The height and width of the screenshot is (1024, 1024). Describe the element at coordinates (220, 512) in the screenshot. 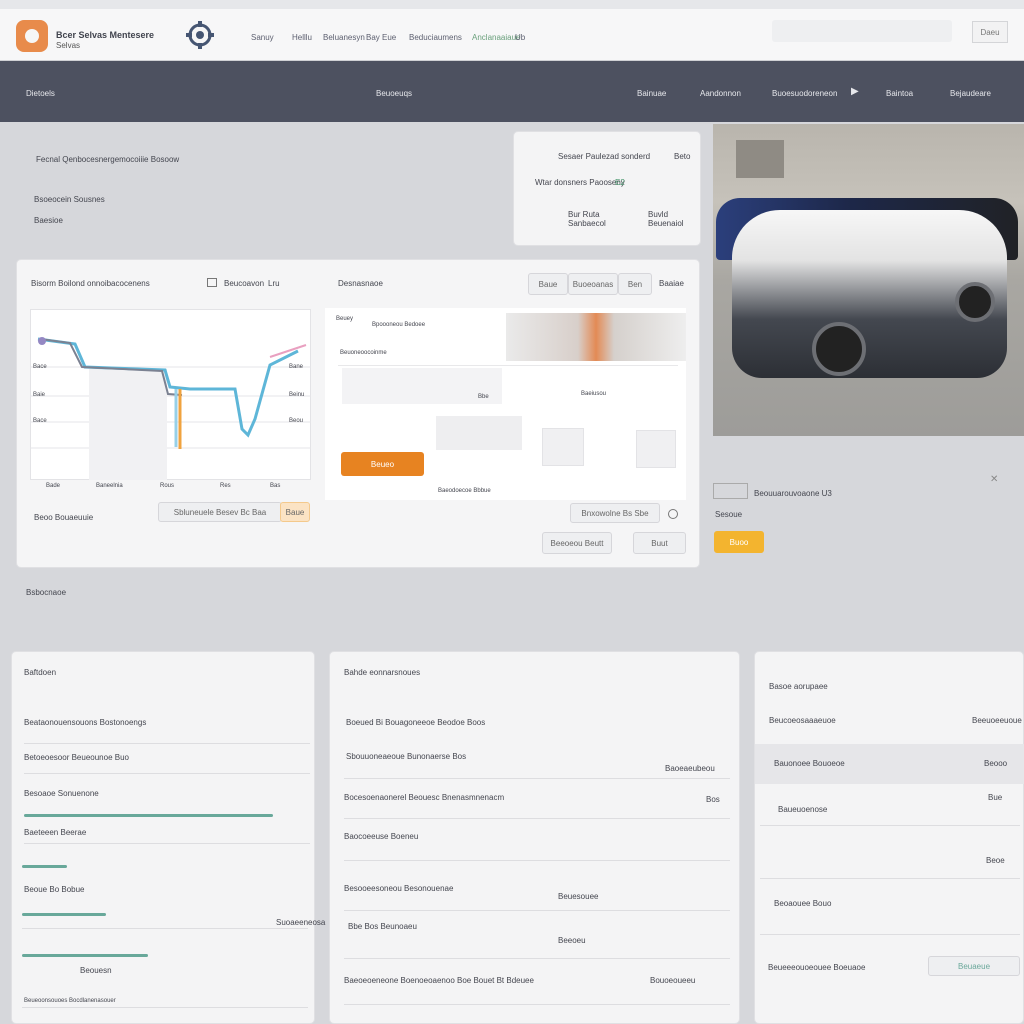

I see `analytics-pill: Sbluneuele Besev Bc Baa` at that location.